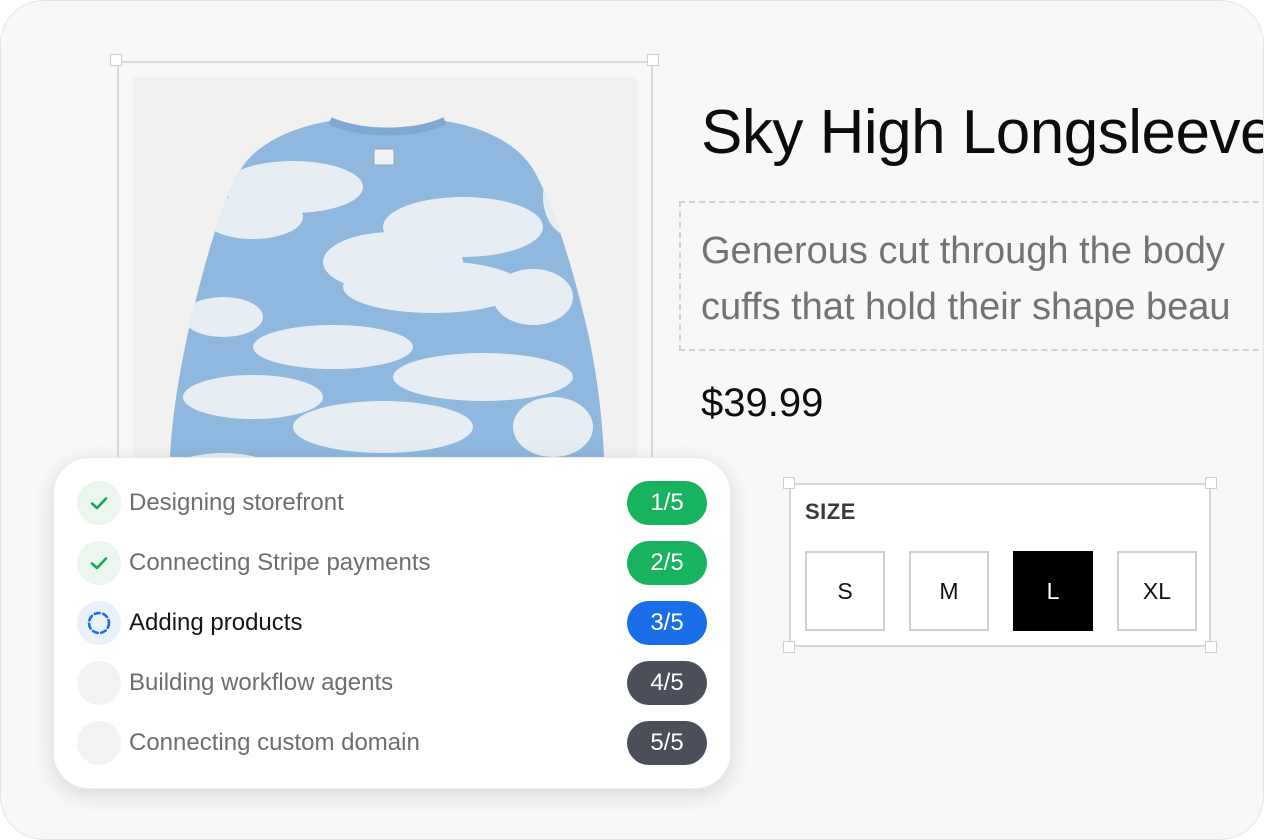 The image size is (1264, 840). What do you see at coordinates (982, 132) in the screenshot?
I see `product-title: Sky High Longsleeve` at bounding box center [982, 132].